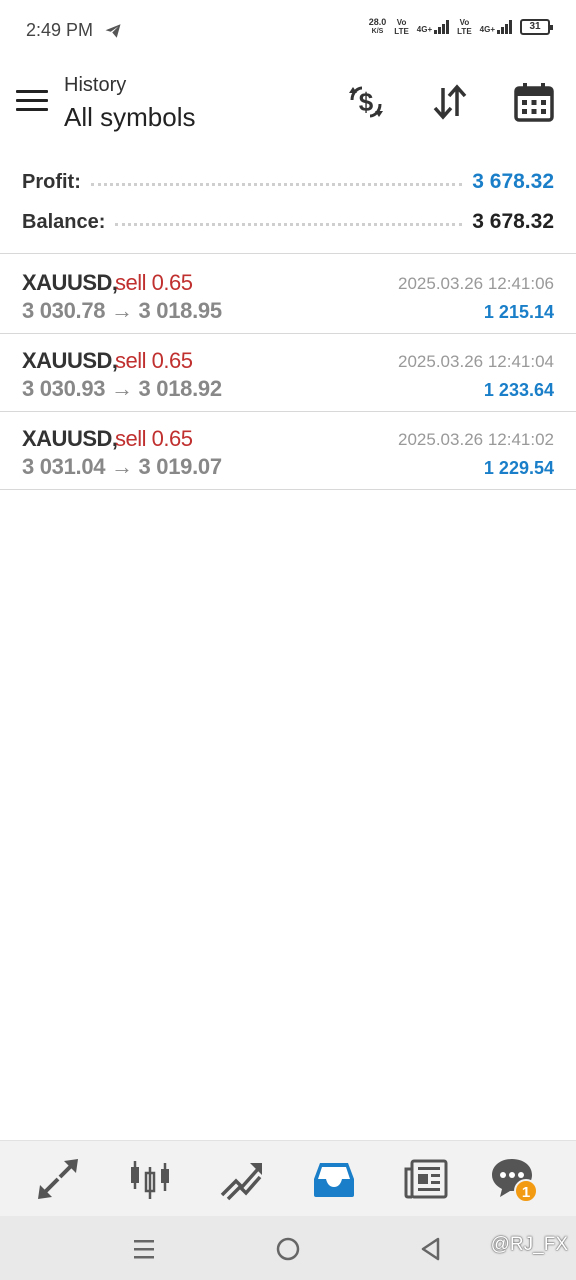  I want to click on profit-label: Profit:, so click(51, 181).